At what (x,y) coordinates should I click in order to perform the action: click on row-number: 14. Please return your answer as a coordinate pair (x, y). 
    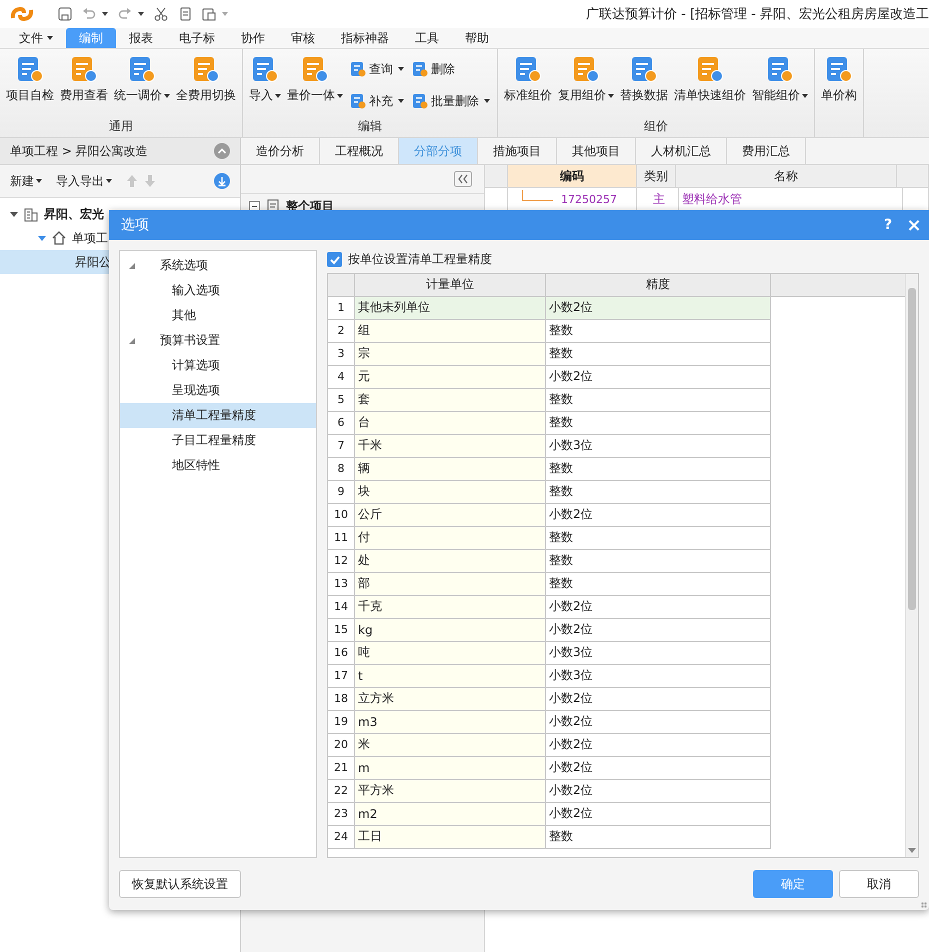
    Looking at the image, I should click on (341, 606).